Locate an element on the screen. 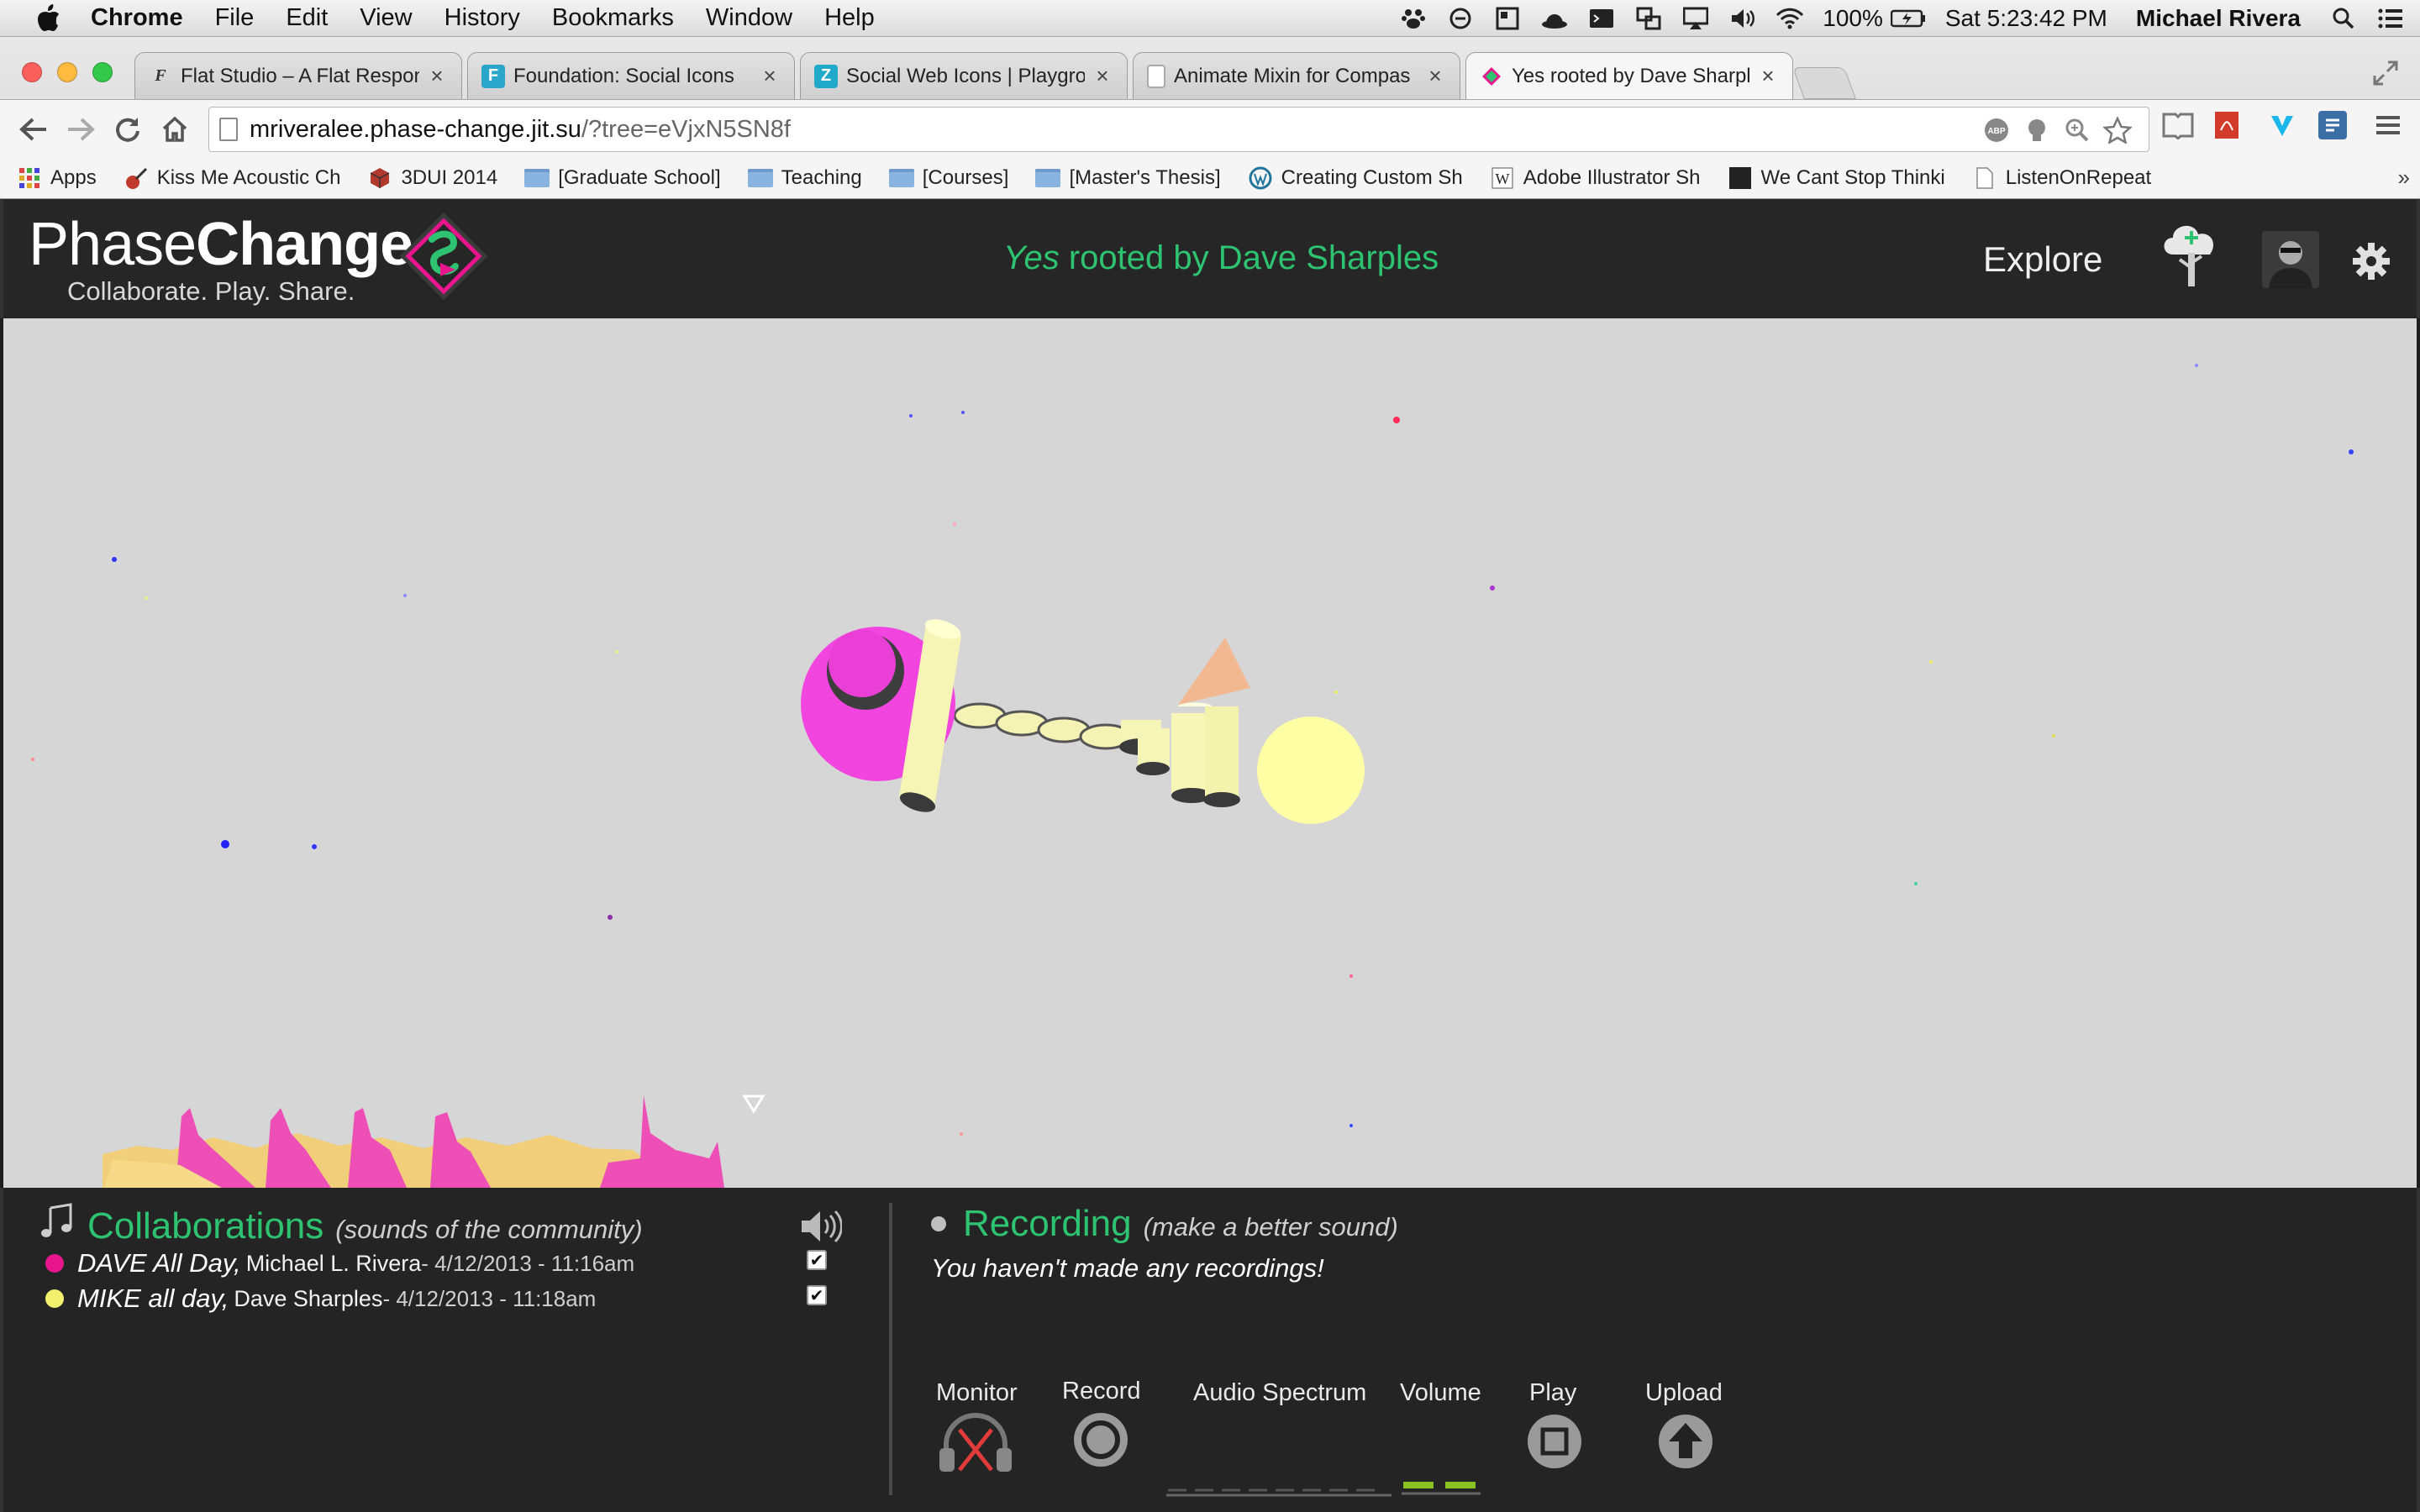 Image resolution: width=2420 pixels, height=1512 pixels. zoom-window-button is located at coordinates (102, 72).